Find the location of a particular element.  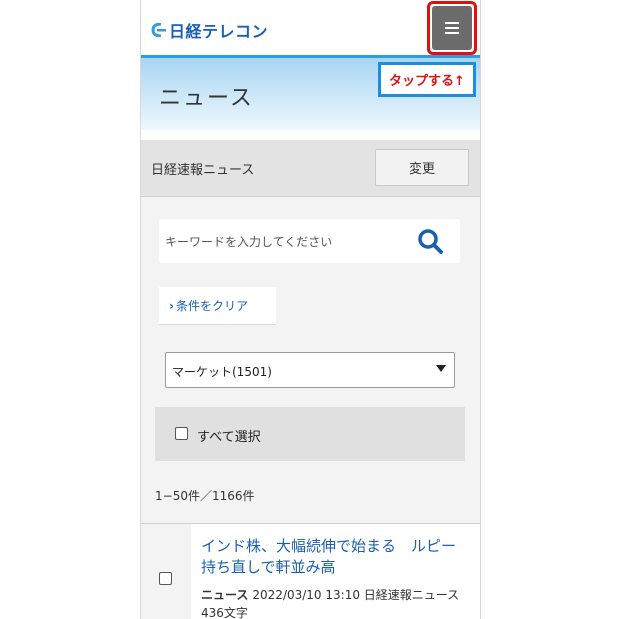

article-source: ニュース is located at coordinates (225, 595).